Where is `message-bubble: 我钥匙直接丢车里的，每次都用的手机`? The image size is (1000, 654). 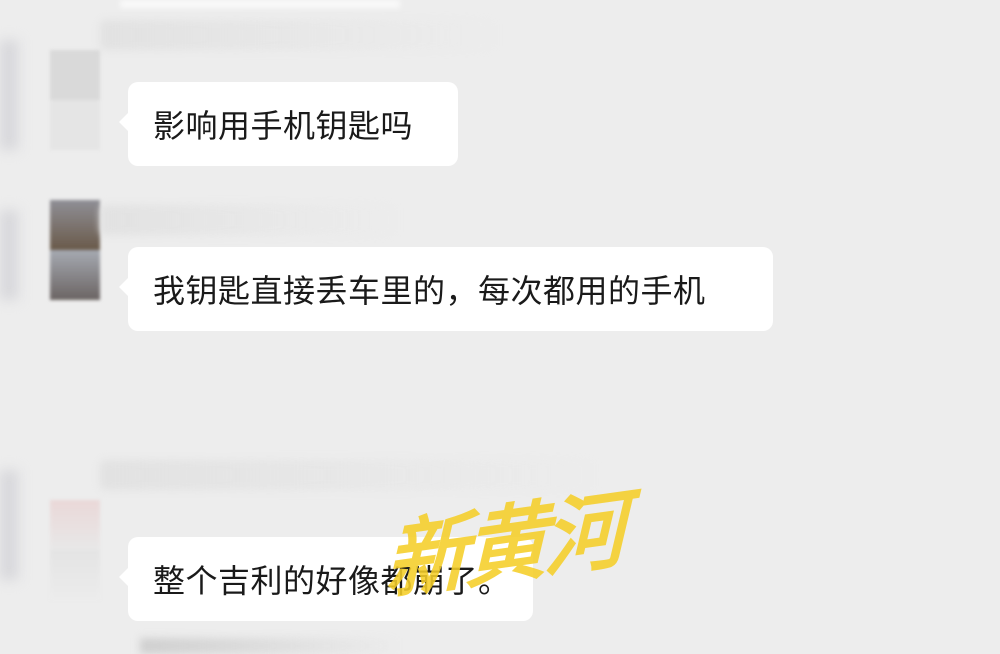 message-bubble: 我钥匙直接丢车里的，每次都用的手机 is located at coordinates (446, 289).